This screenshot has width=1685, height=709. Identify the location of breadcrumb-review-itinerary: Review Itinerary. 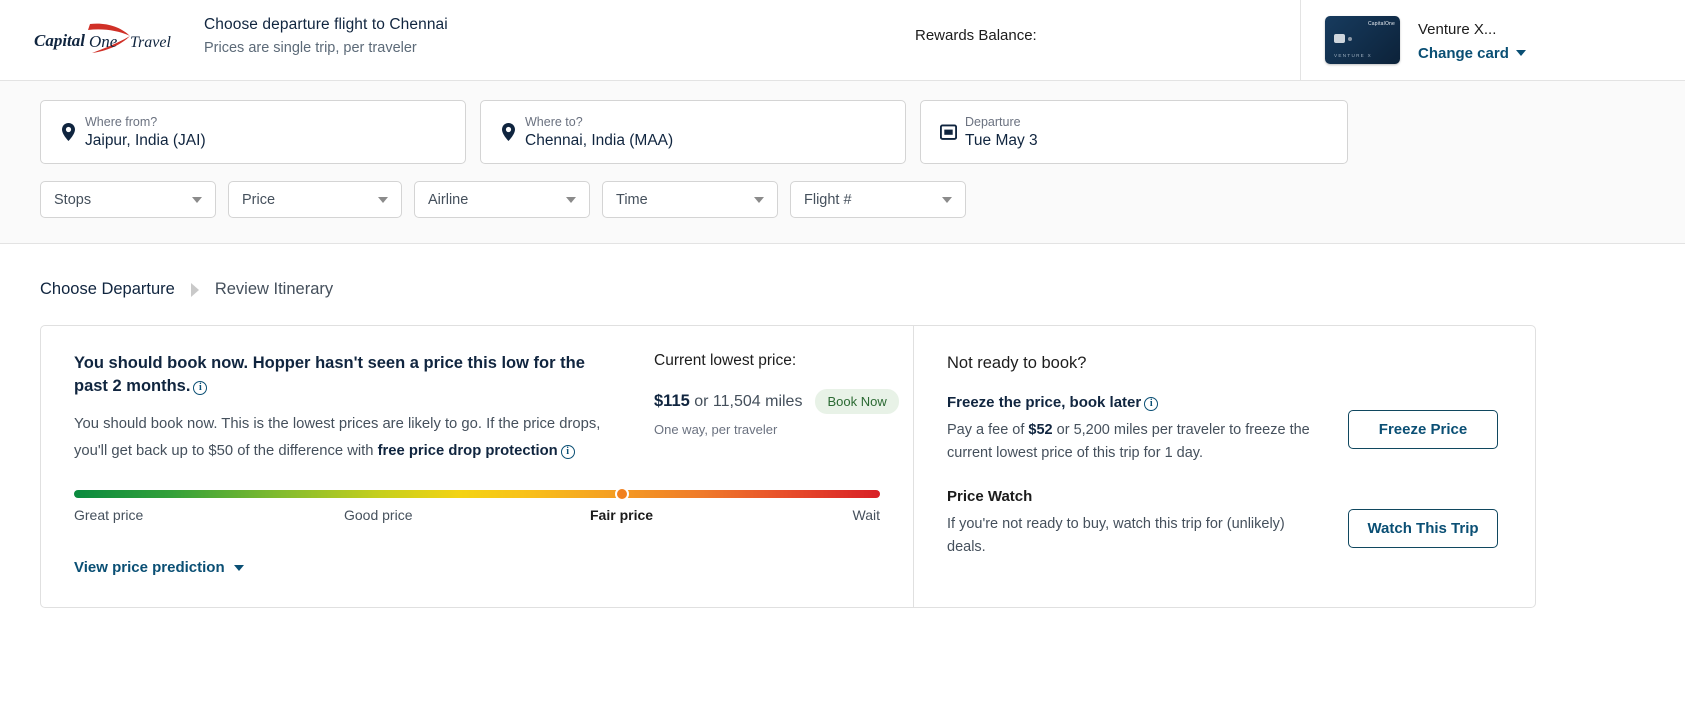
(274, 289).